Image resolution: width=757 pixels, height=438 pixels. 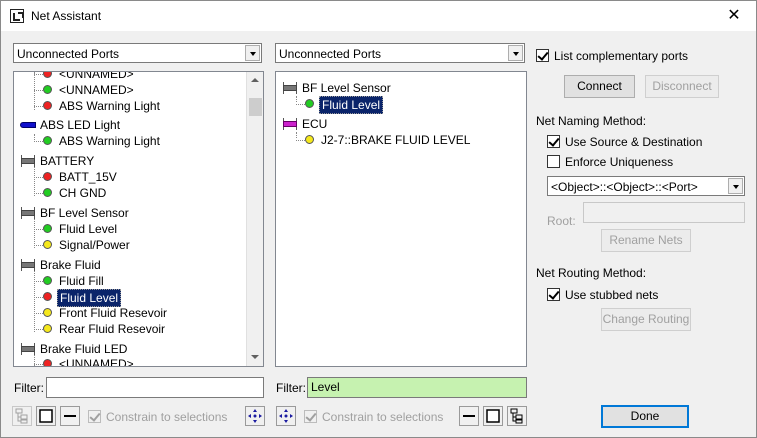 I want to click on port-label: Fluid Fill, so click(x=81, y=281).